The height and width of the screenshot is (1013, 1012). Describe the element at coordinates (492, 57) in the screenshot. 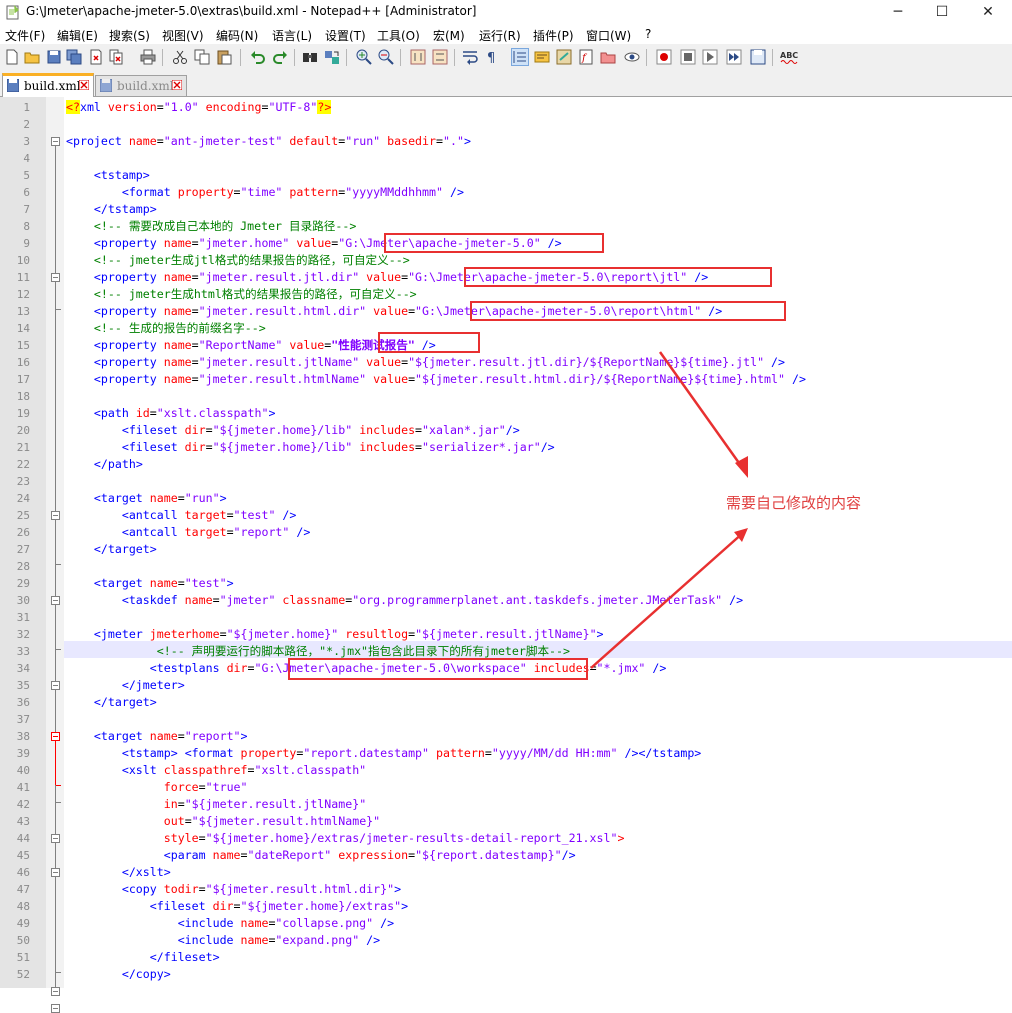

I see `show-all-chars-icon: ¶` at that location.